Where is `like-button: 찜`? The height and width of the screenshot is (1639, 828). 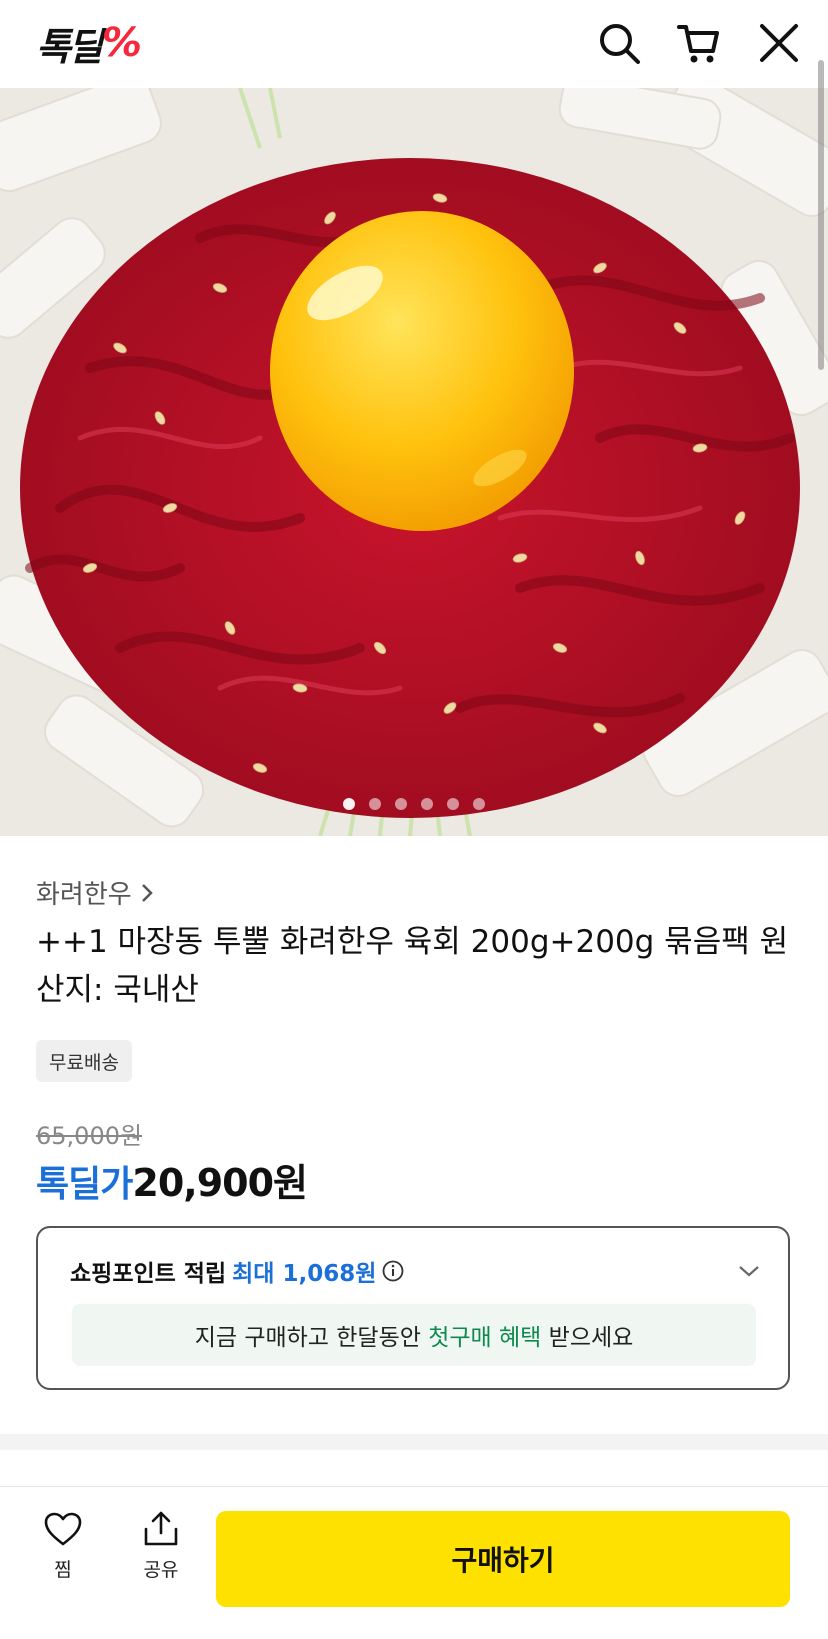 like-button: 찜 is located at coordinates (63, 1546).